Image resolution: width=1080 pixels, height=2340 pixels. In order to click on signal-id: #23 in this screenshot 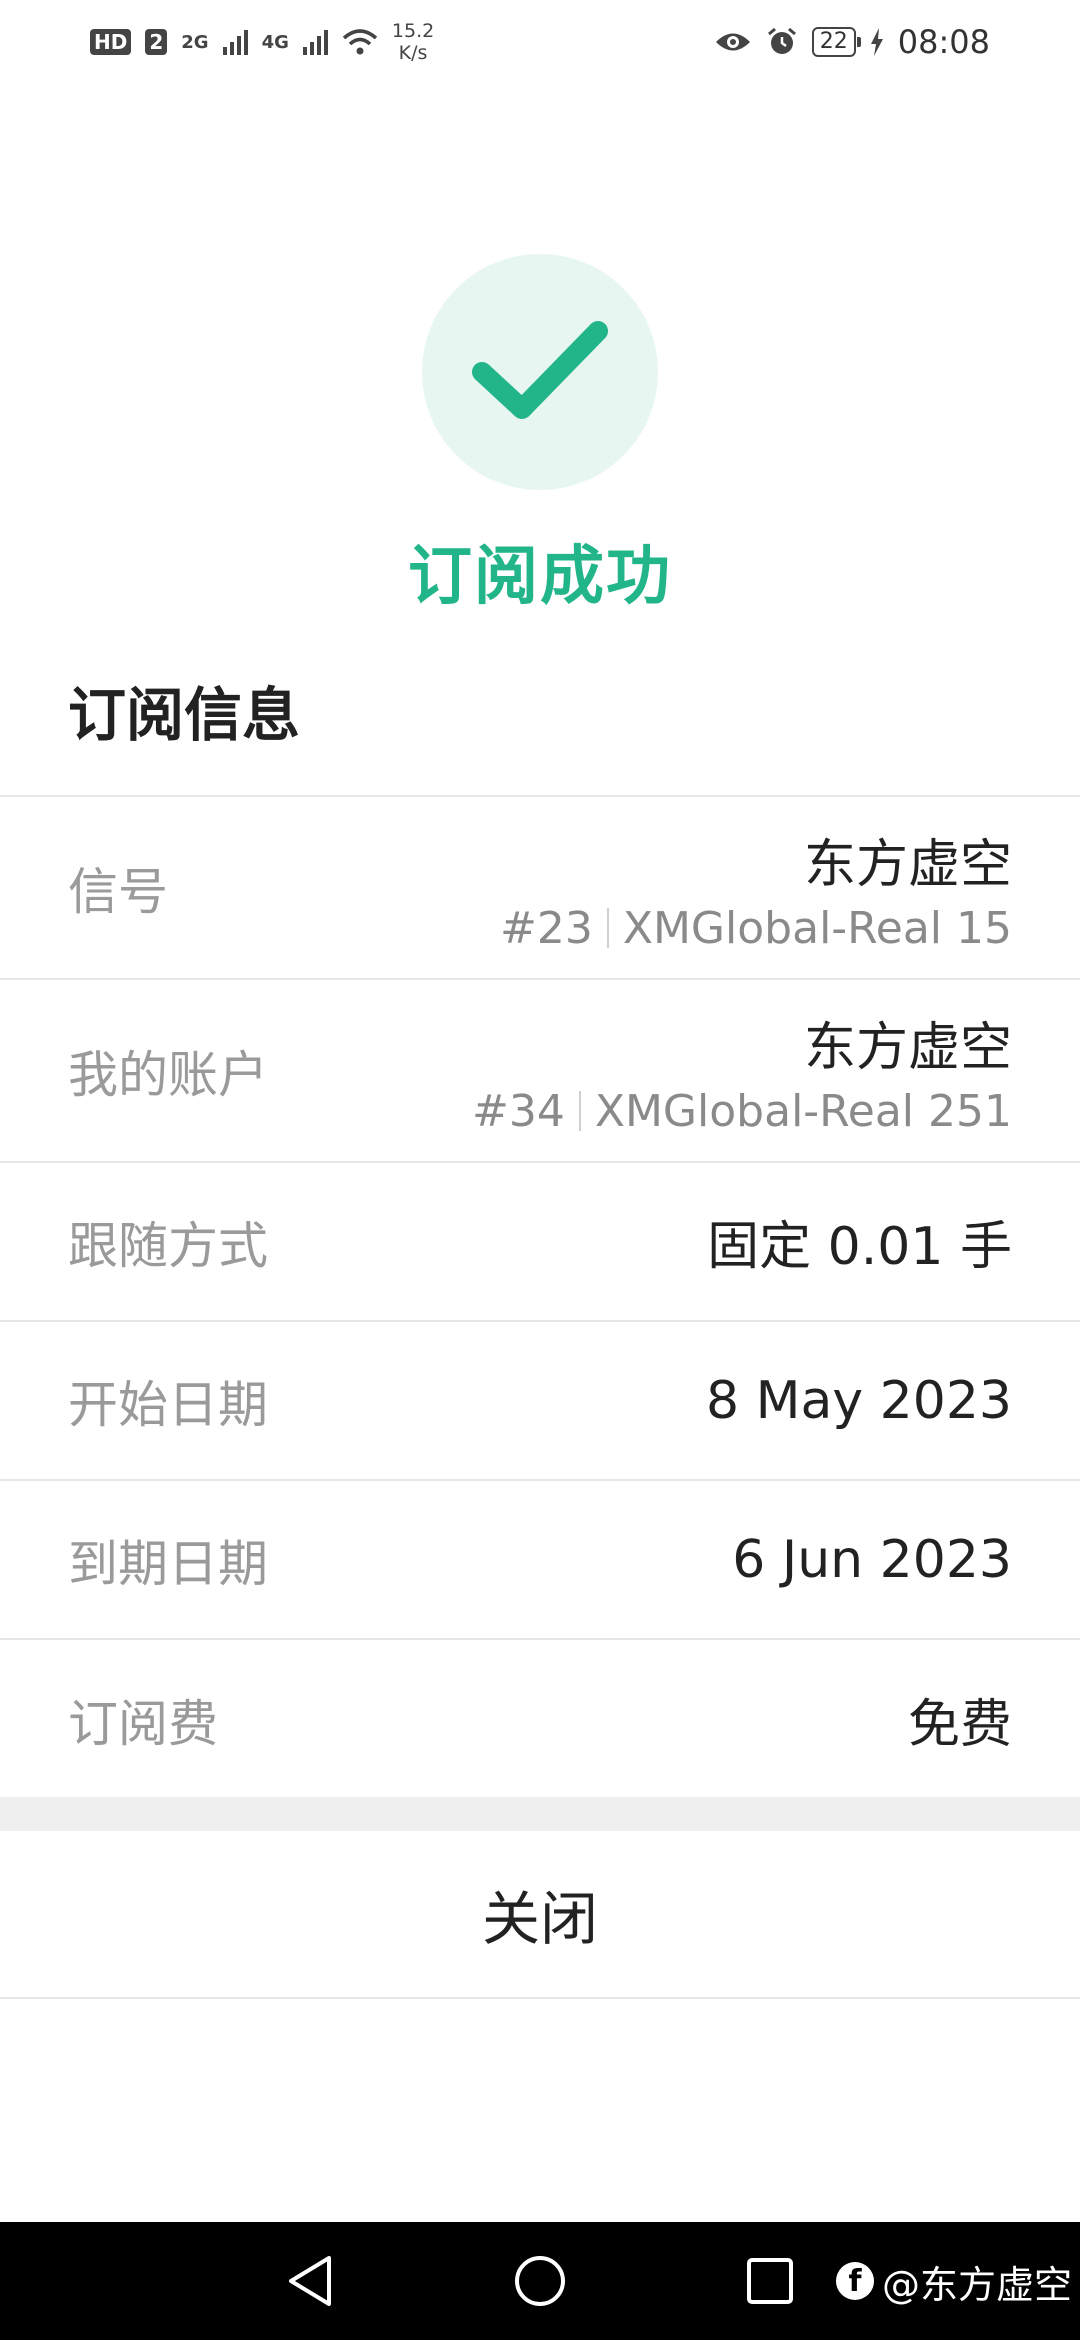, I will do `click(546, 928)`.